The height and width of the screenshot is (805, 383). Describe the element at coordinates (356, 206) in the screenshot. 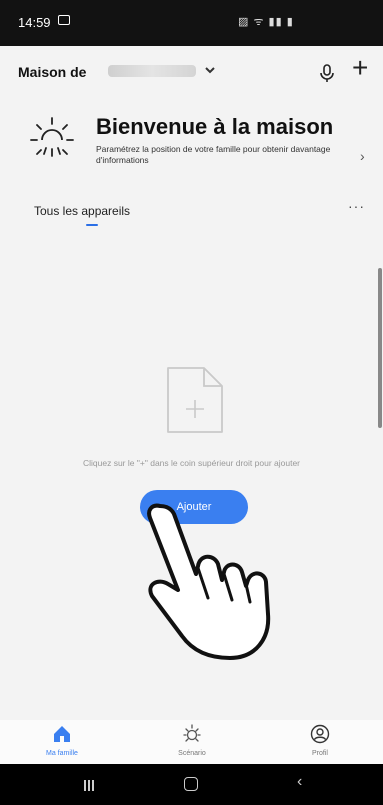

I see `more-options-button: ···` at that location.